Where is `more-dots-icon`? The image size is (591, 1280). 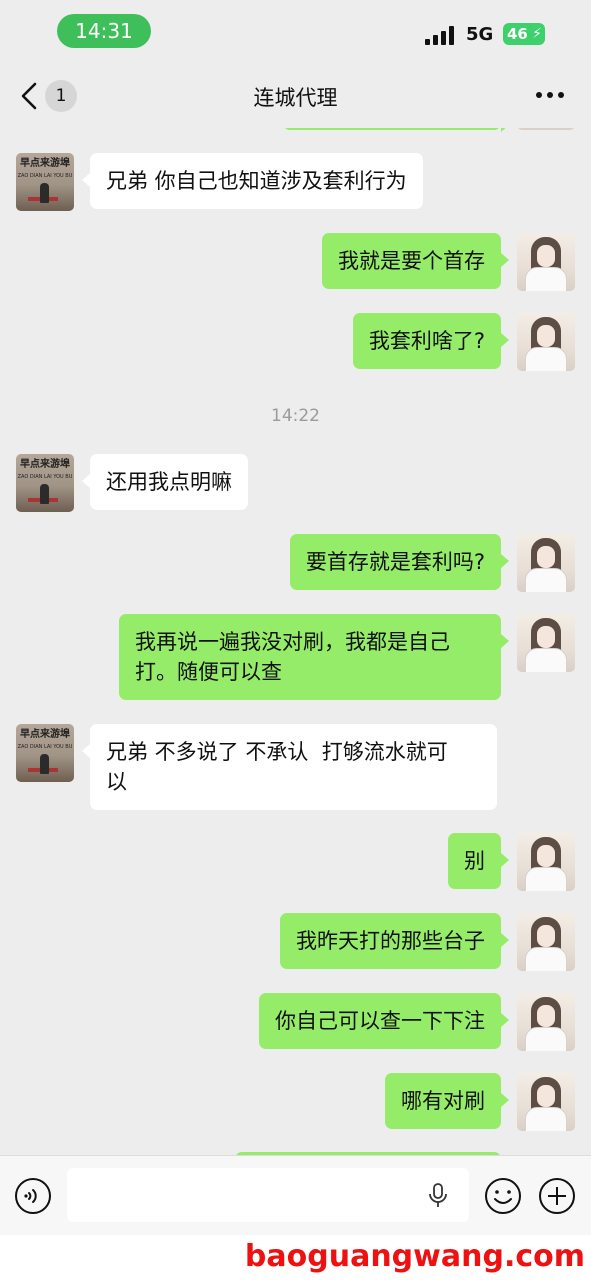
more-dots-icon is located at coordinates (551, 96).